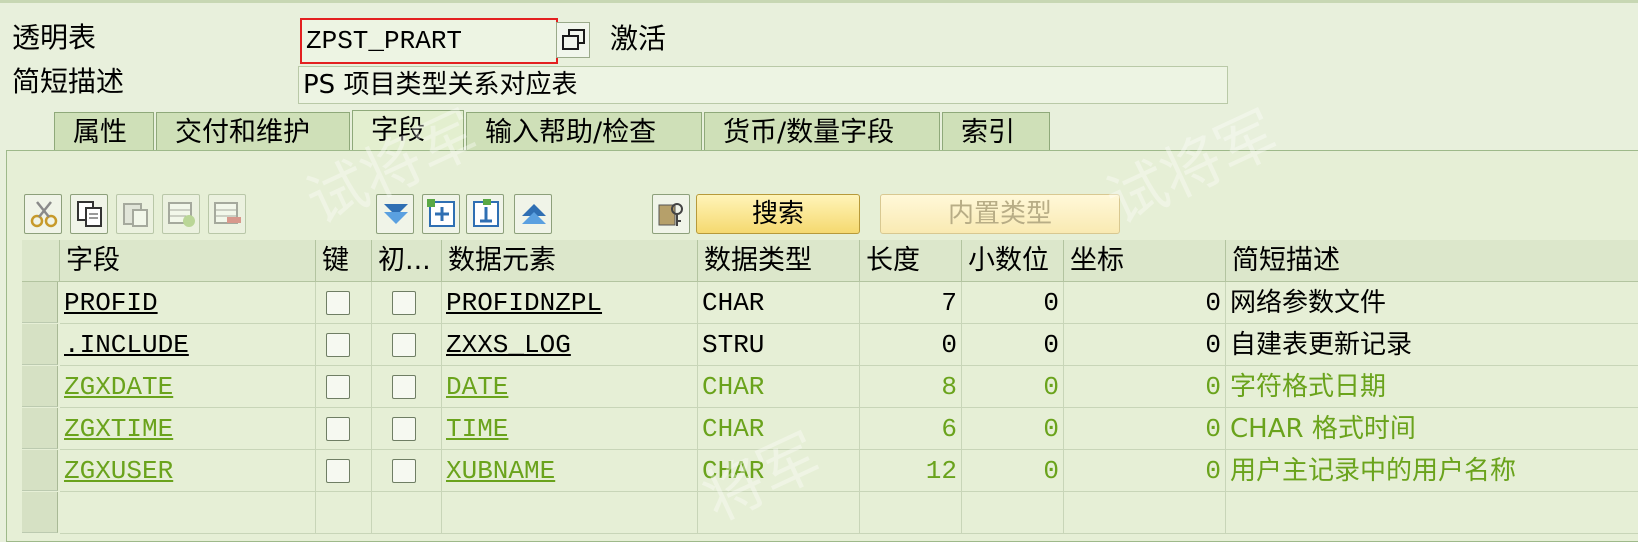  What do you see at coordinates (485, 214) in the screenshot?
I see `append-field-button` at bounding box center [485, 214].